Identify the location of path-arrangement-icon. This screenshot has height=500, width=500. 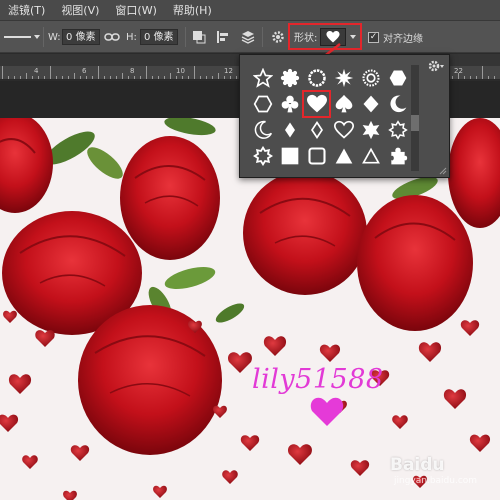
(248, 37).